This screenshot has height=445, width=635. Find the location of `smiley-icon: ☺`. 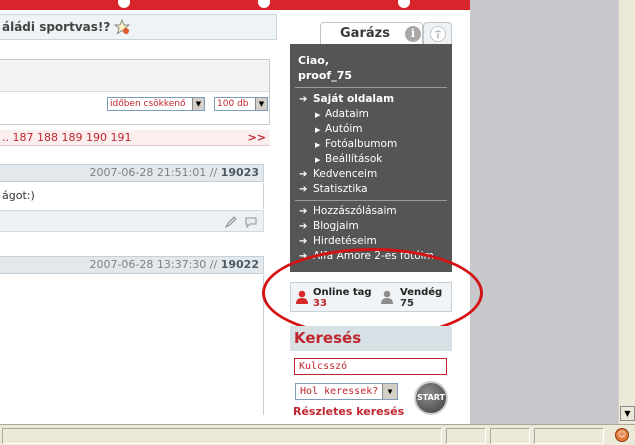

smiley-icon: ☺ is located at coordinates (622, 435).